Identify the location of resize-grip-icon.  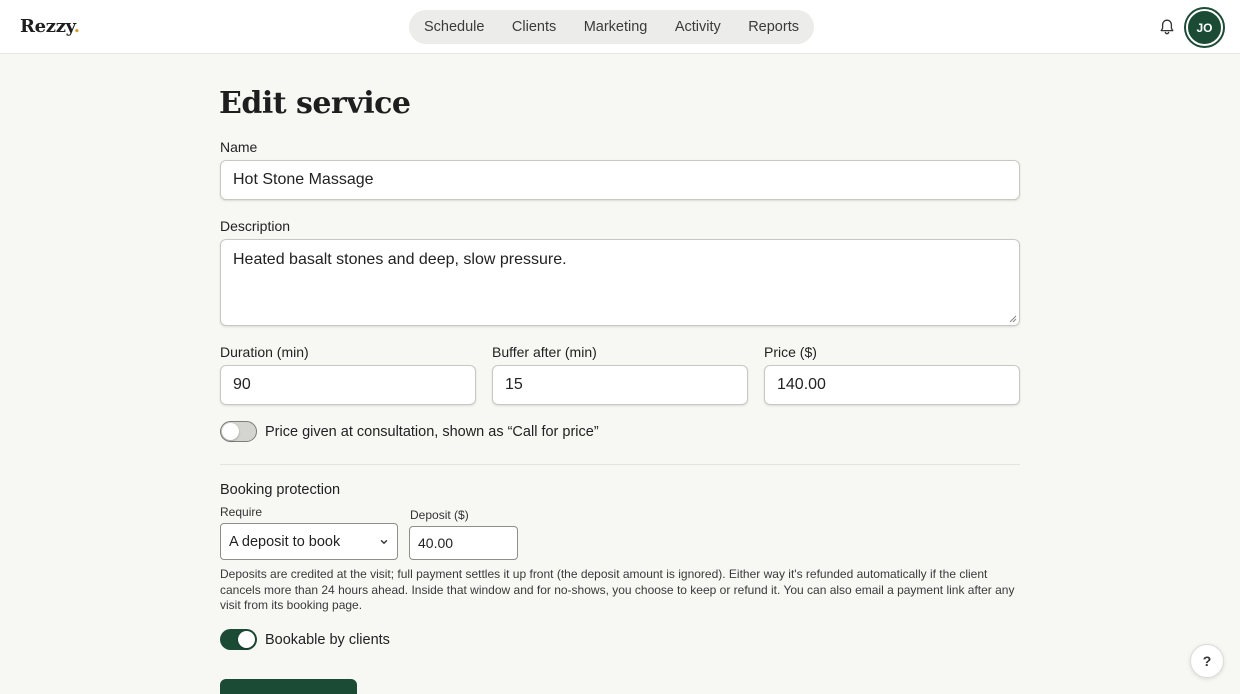
(1013, 319).